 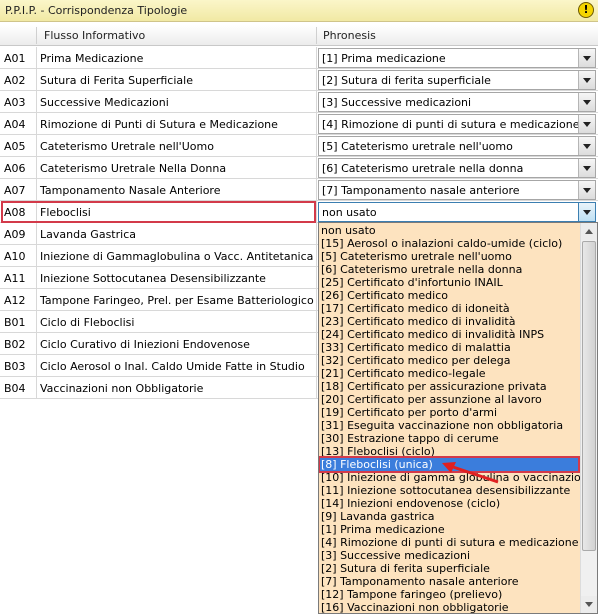 I want to click on dropdown-scrollbar, so click(x=588, y=418).